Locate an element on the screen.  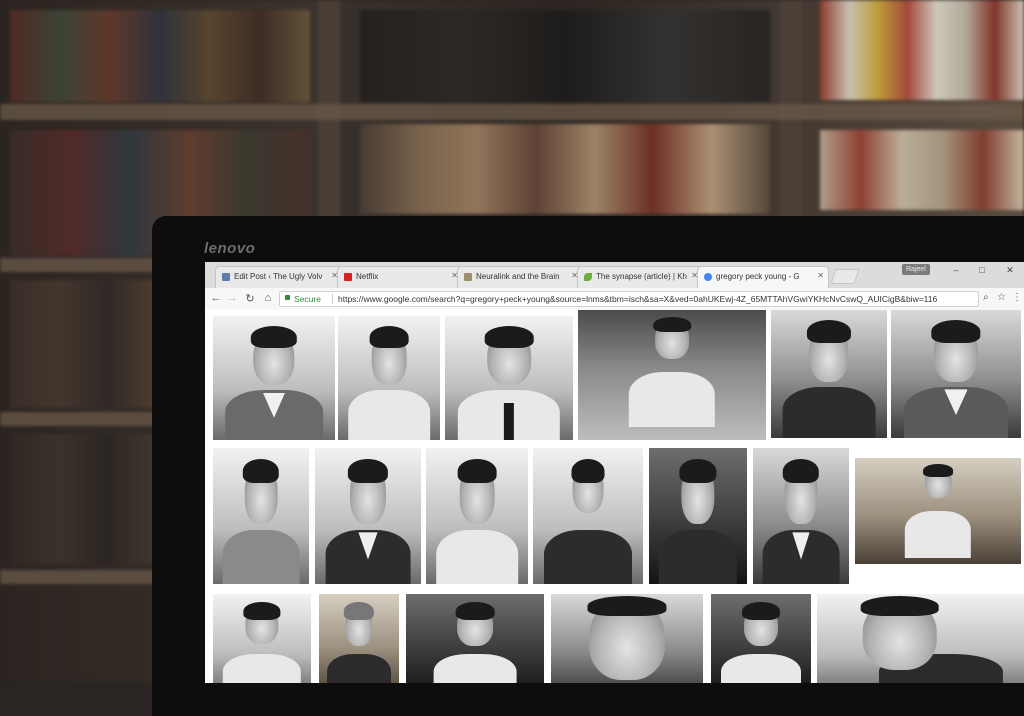
page-icon is located at coordinates (468, 277).